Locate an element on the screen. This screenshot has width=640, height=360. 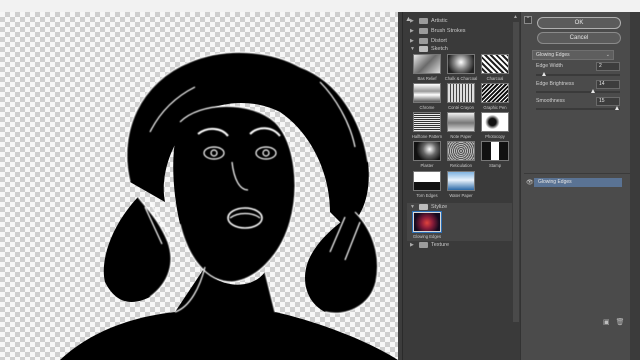
filter-thumb-torn-edges: Torn Edges is located at coordinates (427, 184).